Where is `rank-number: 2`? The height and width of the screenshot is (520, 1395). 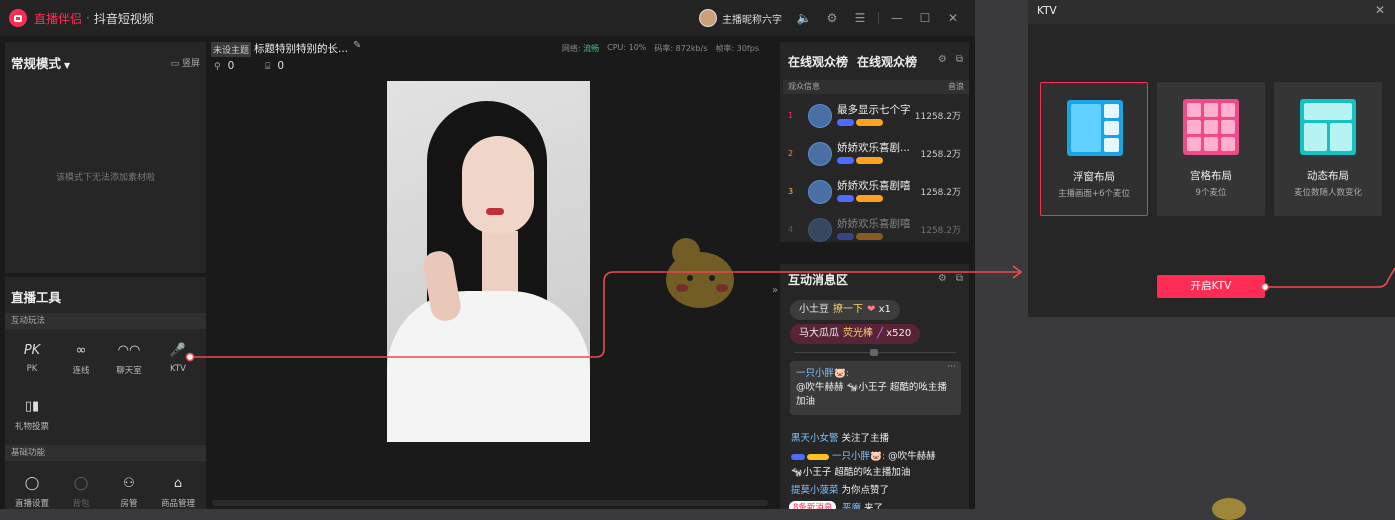
rank-number: 2 is located at coordinates (791, 153).